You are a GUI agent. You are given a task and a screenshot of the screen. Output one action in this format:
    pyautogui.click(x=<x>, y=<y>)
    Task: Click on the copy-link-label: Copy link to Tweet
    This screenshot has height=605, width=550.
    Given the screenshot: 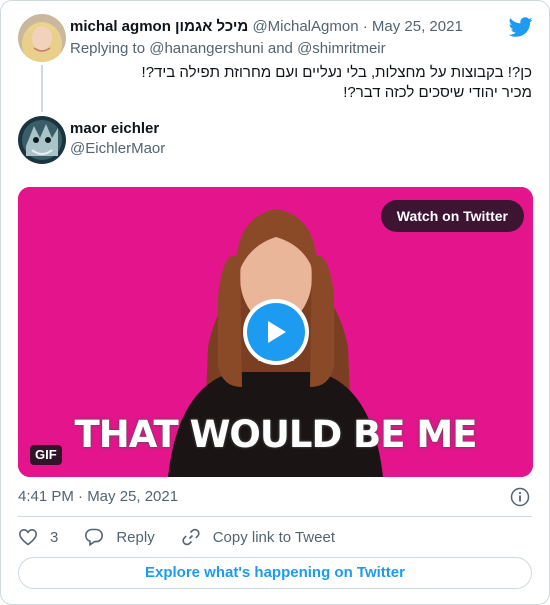 What is the action you would take?
    pyautogui.click(x=273, y=537)
    